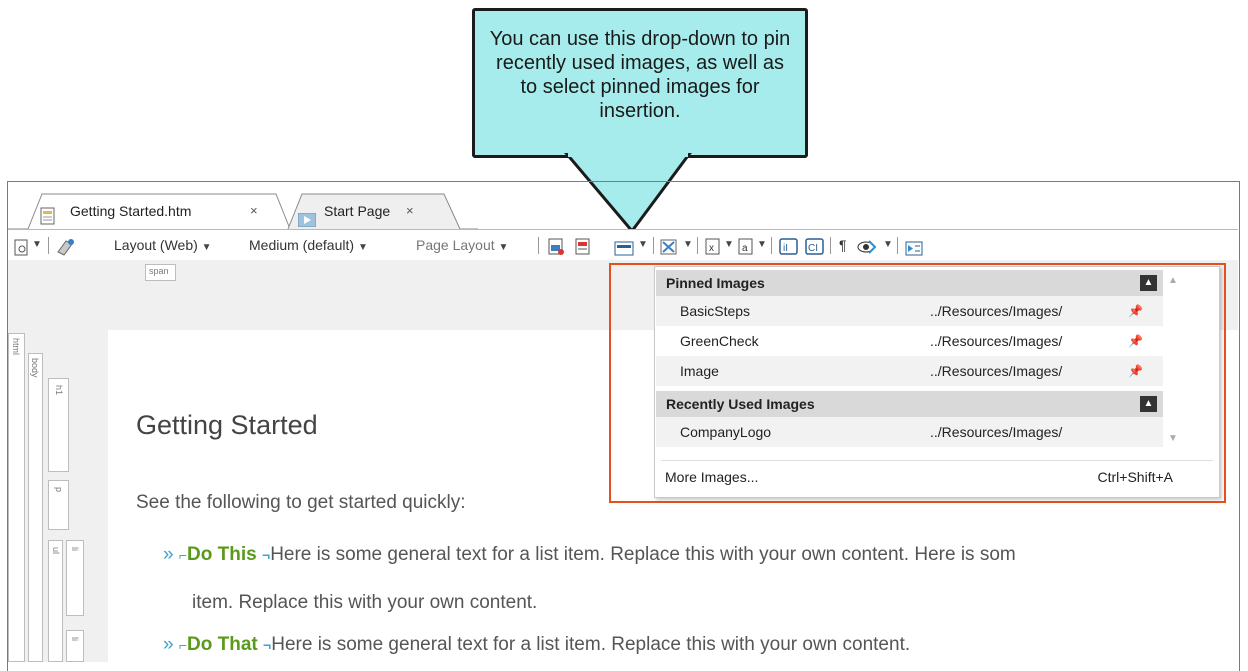 This screenshot has width=1248, height=671. What do you see at coordinates (888, 245) in the screenshot?
I see `show-elements-dropdown-icon: ▼` at bounding box center [888, 245].